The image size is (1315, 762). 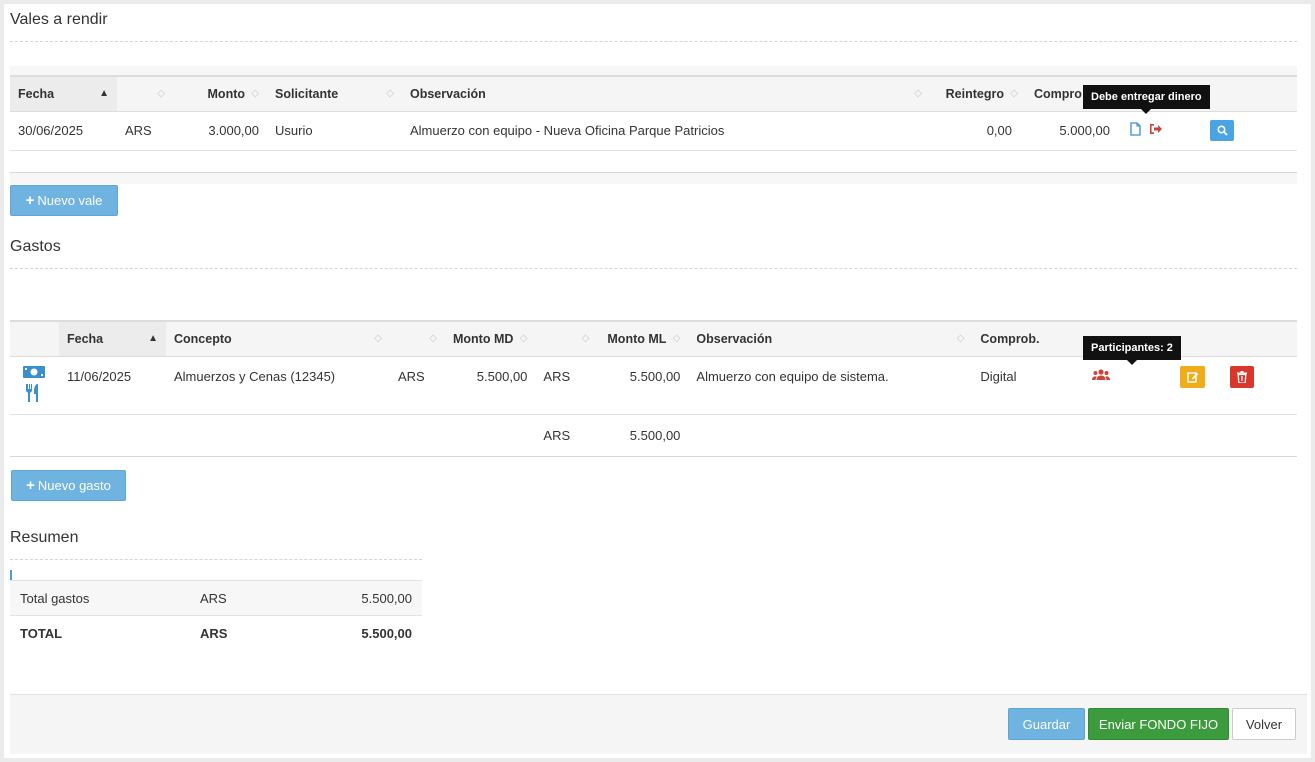 What do you see at coordinates (59, 19) in the screenshot?
I see `vales-title: Vales a rendir` at bounding box center [59, 19].